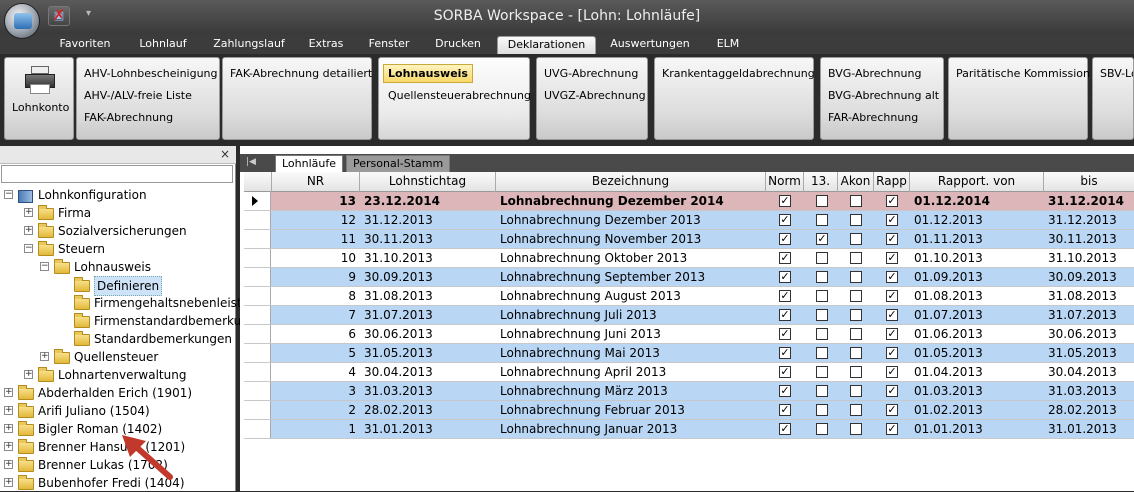  Describe the element at coordinates (650, 45) in the screenshot. I see `tab-auswertungen: Auswertungen` at that location.